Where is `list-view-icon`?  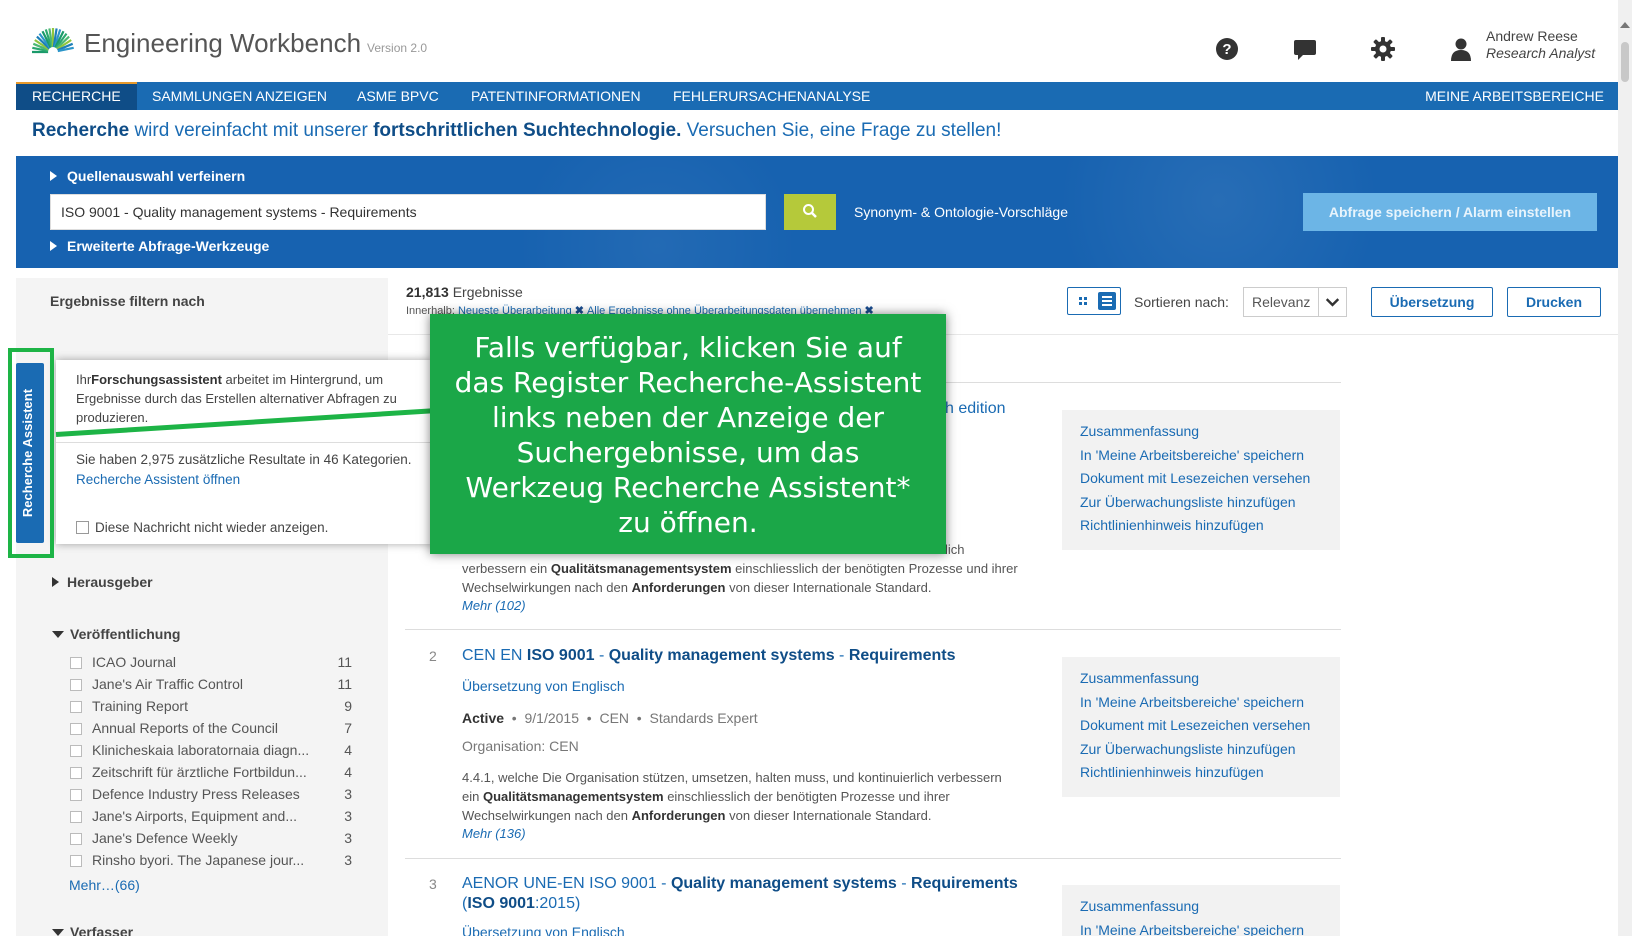 list-view-icon is located at coordinates (1107, 301).